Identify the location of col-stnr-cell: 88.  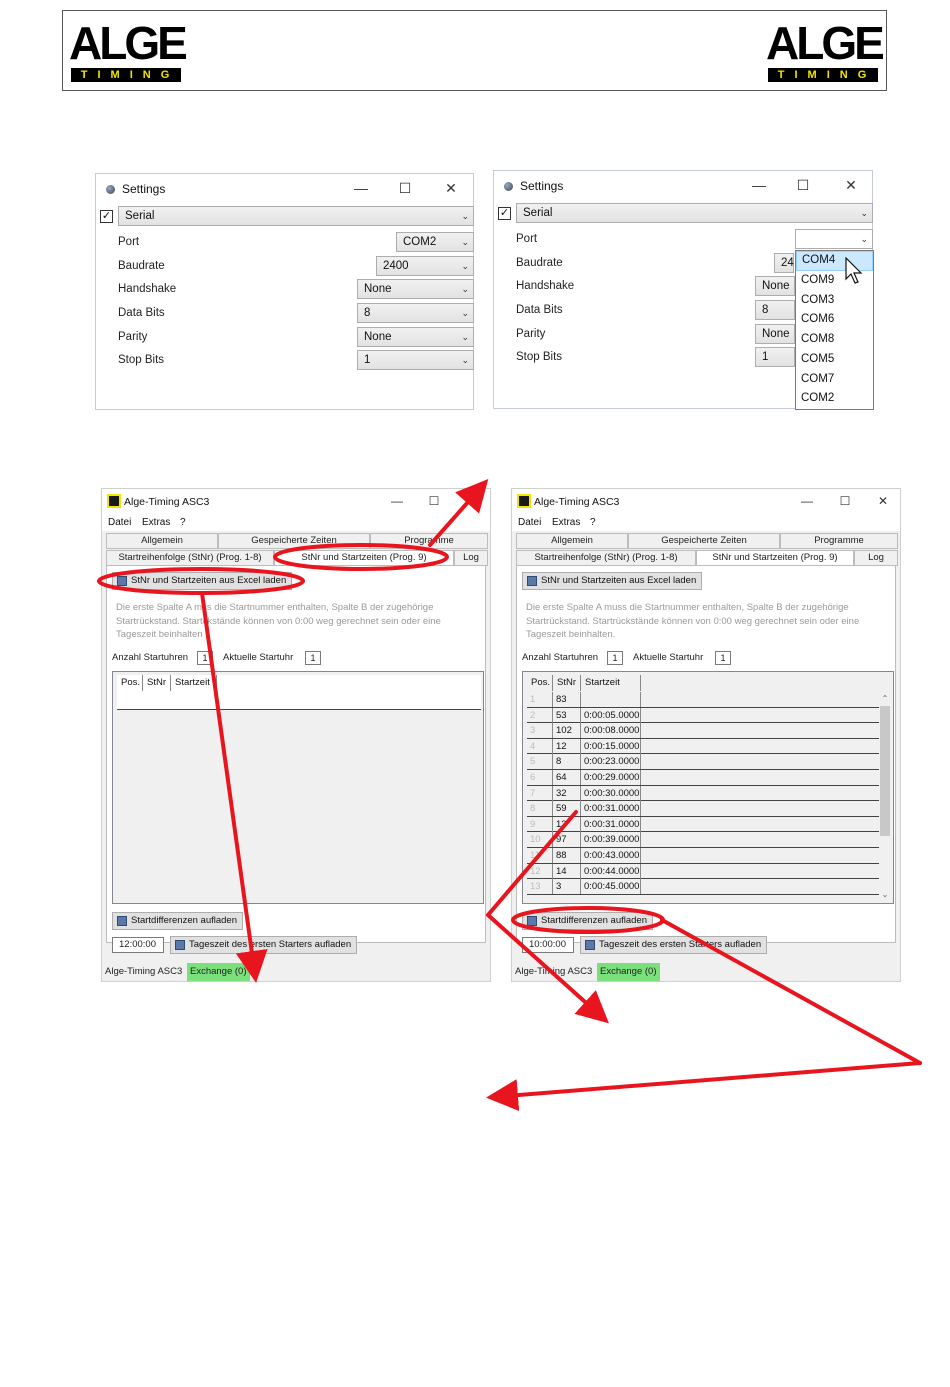
(567, 855).